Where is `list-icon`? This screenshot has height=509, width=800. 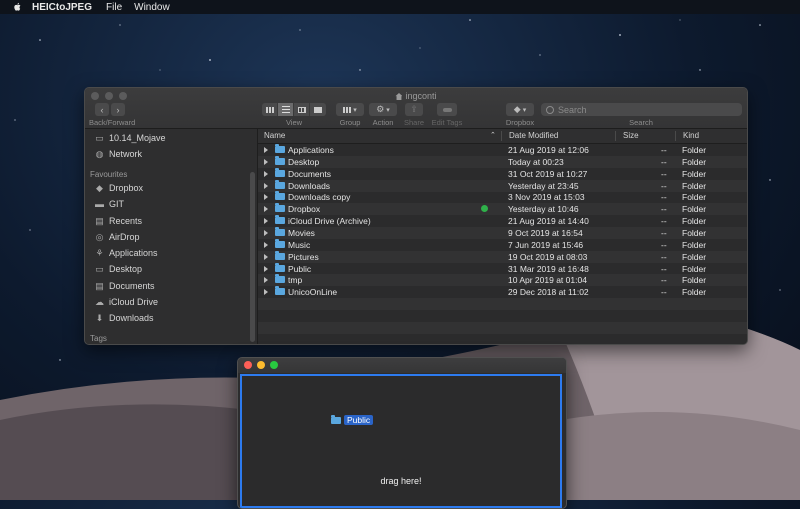 list-icon is located at coordinates (285, 109).